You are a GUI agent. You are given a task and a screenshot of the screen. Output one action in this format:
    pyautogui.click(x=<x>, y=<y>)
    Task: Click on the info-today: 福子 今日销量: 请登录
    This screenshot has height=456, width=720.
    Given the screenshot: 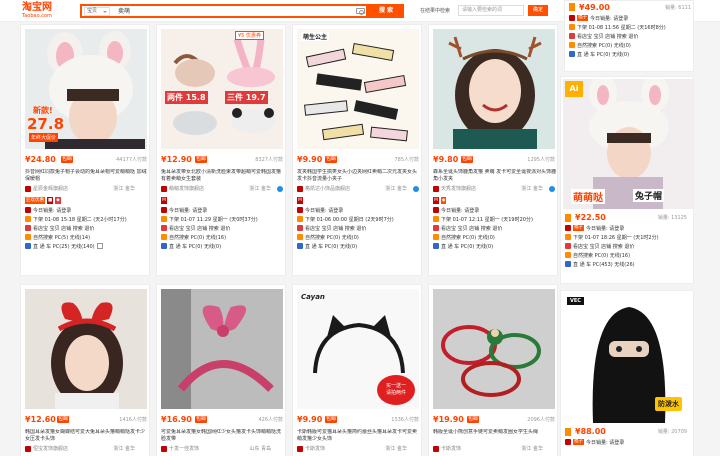 What is the action you would take?
    pyautogui.click(x=626, y=443)
    